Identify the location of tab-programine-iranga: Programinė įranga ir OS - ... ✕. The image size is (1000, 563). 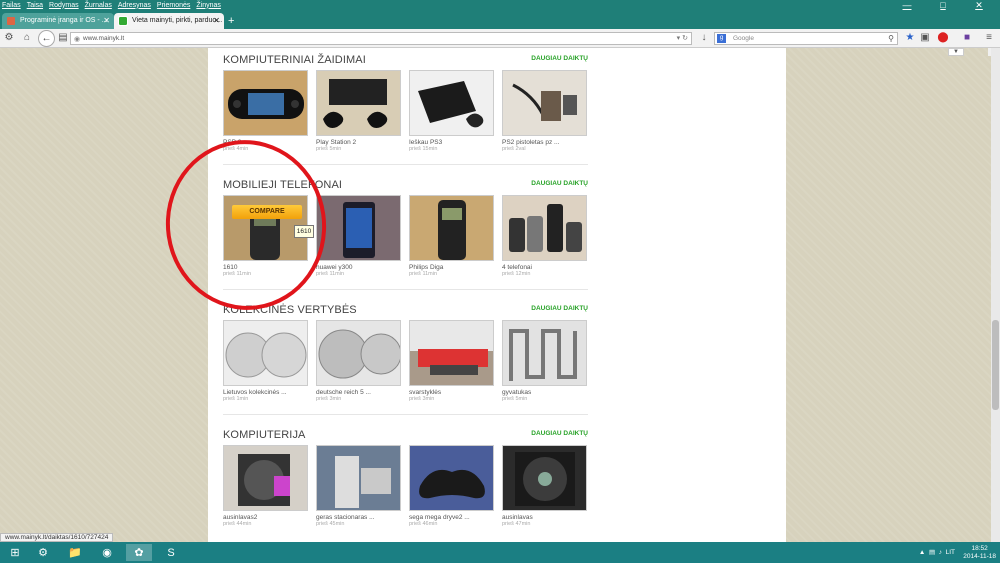
(58, 21).